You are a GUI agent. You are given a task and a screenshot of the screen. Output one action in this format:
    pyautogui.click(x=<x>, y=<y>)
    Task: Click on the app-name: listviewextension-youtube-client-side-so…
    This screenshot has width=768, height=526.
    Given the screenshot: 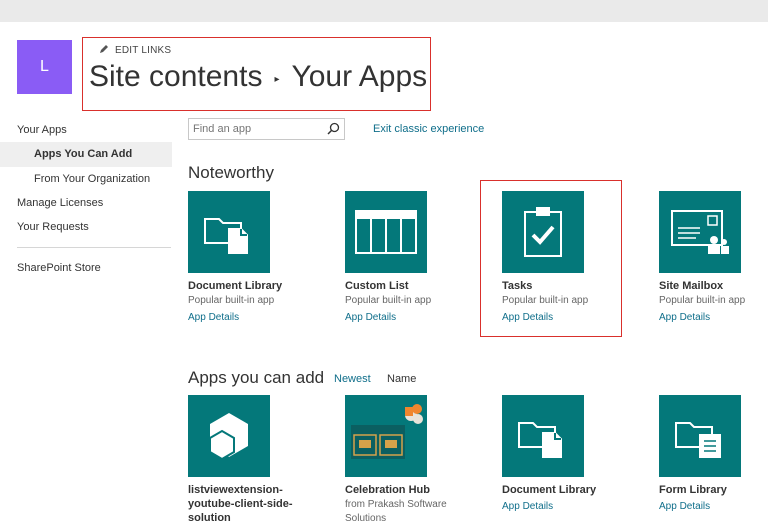 What is the action you would take?
    pyautogui.click(x=258, y=504)
    